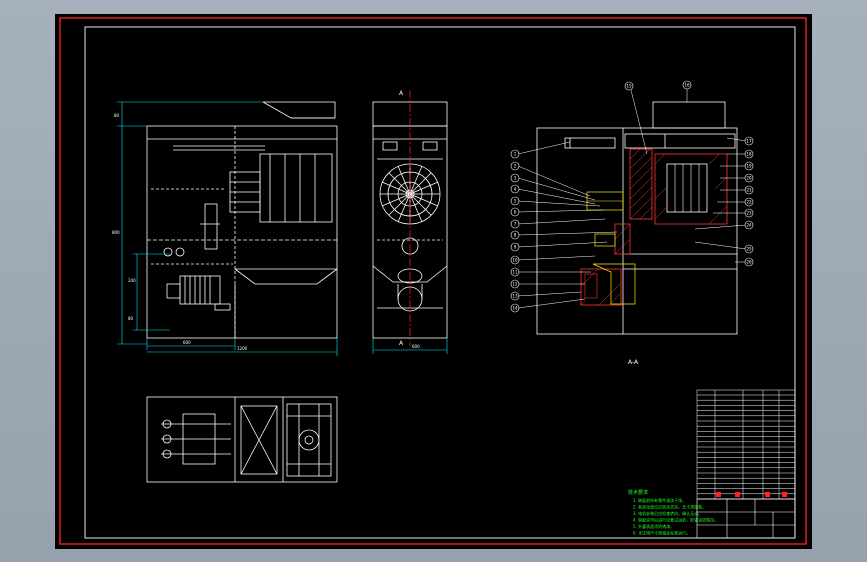 The height and width of the screenshot is (562, 867). I want to click on note-line: 2. 各转动部位应转动灵活，无卡滞现象。, so click(669, 507).